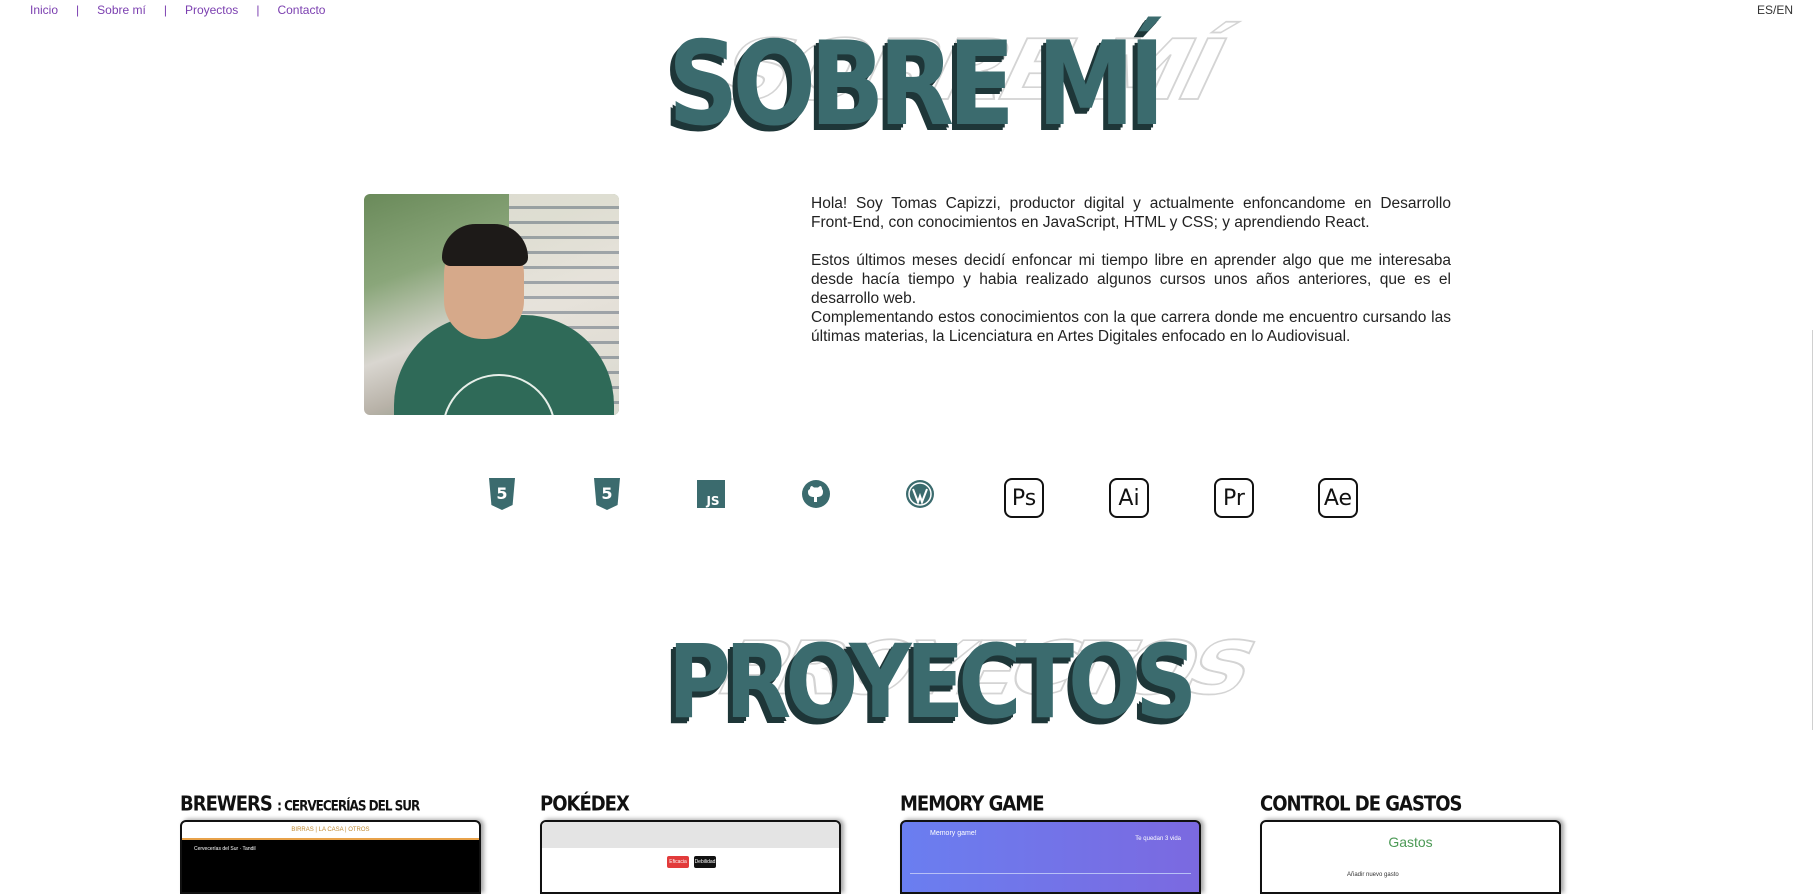 The image size is (1813, 894). Describe the element at coordinates (1050, 857) in the screenshot. I see `project-thumbnail: Memory game! Te quedan 3 vida` at that location.